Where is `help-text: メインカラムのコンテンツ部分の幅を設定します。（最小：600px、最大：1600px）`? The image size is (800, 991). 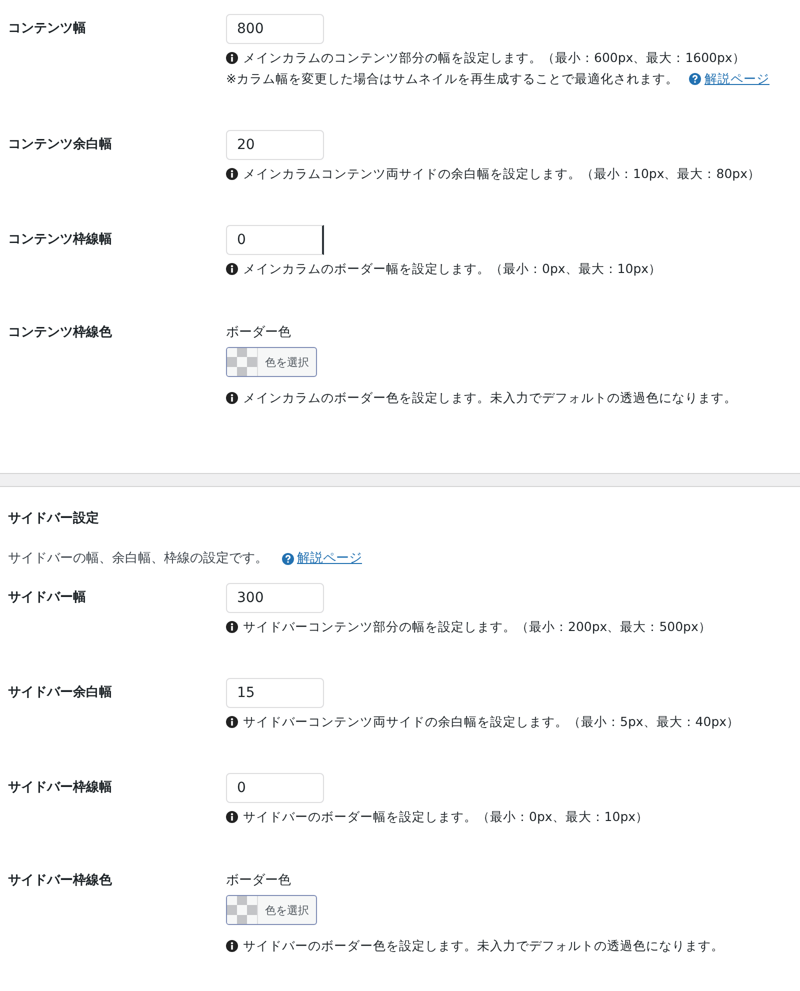 help-text: メインカラムのコンテンツ部分の幅を設定します。（最小：600px、最大：1600px） is located at coordinates (494, 58).